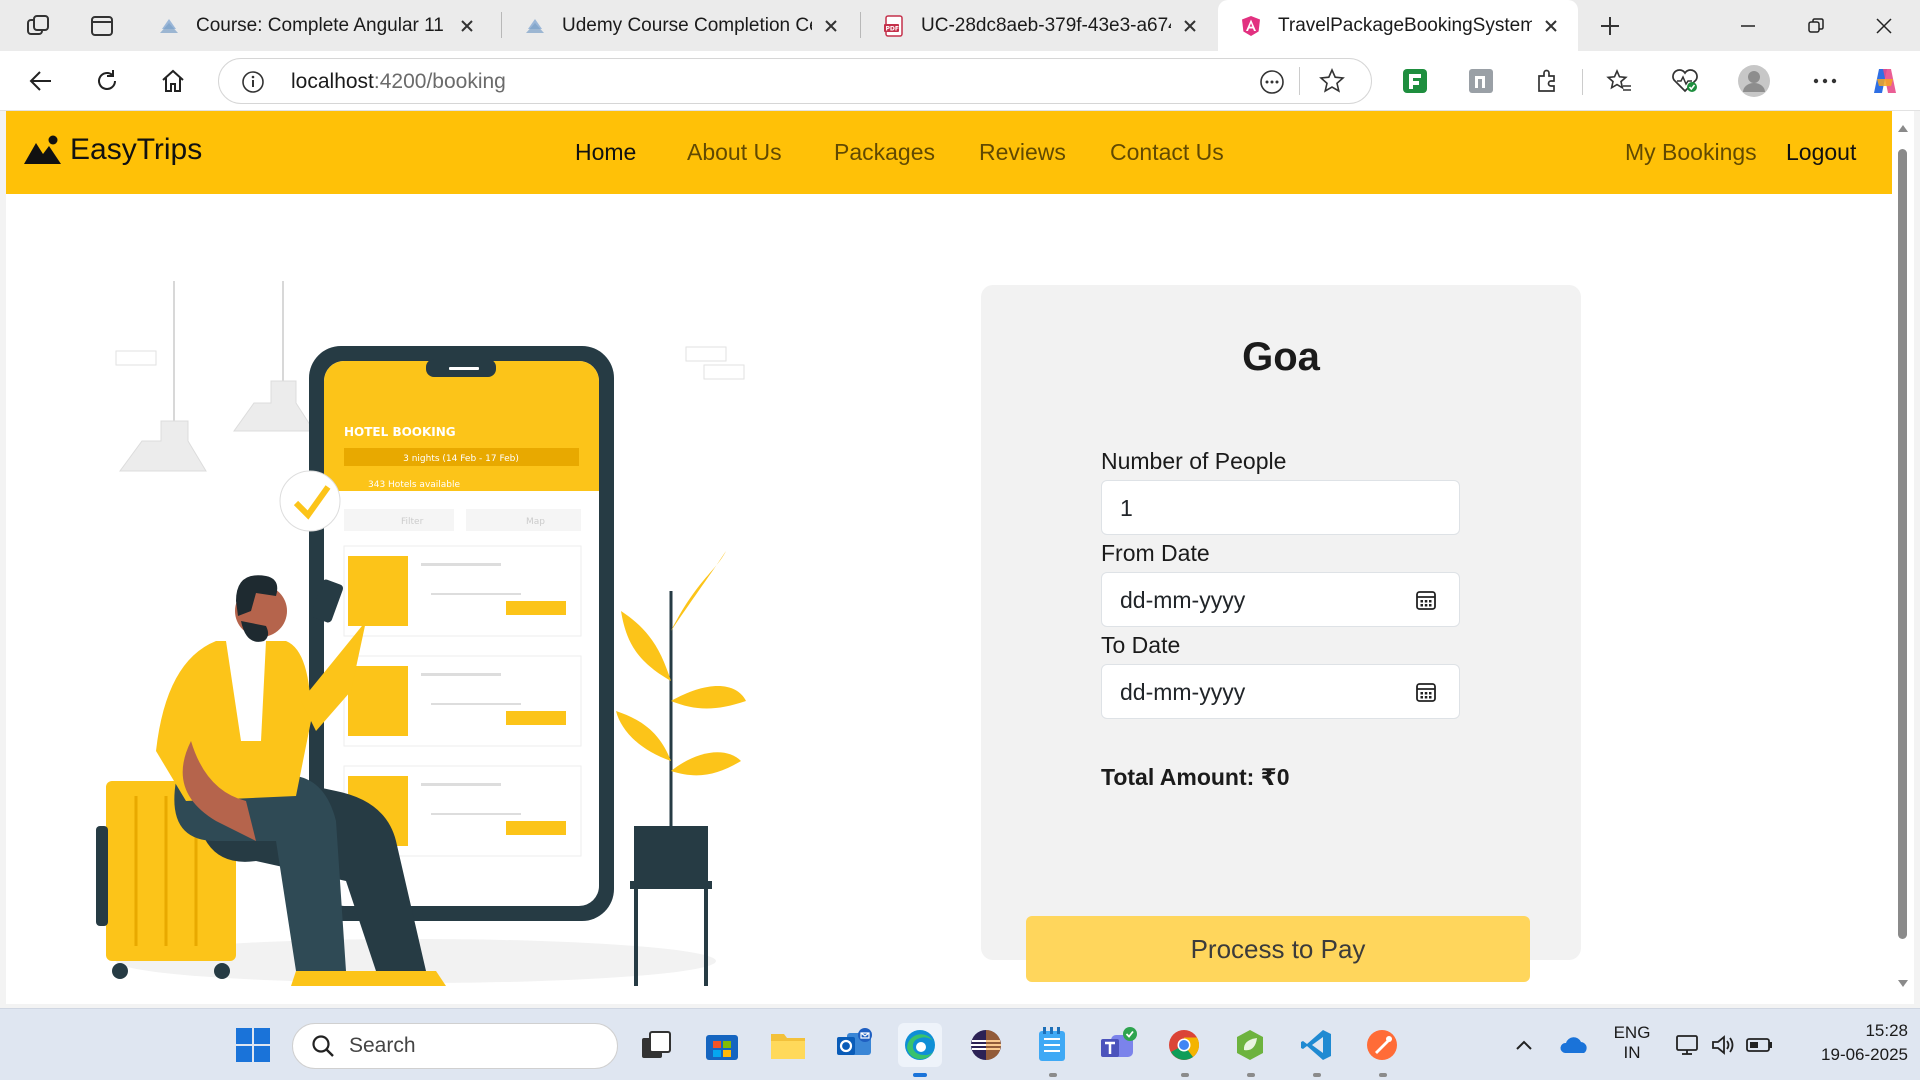 The height and width of the screenshot is (1080, 1920). Describe the element at coordinates (884, 152) in the screenshot. I see `nav-packages: Packages` at that location.